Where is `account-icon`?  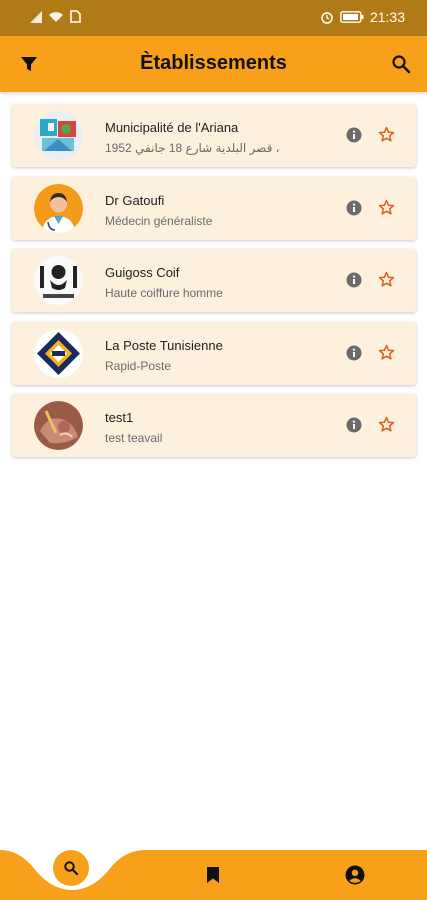 account-icon is located at coordinates (355, 875).